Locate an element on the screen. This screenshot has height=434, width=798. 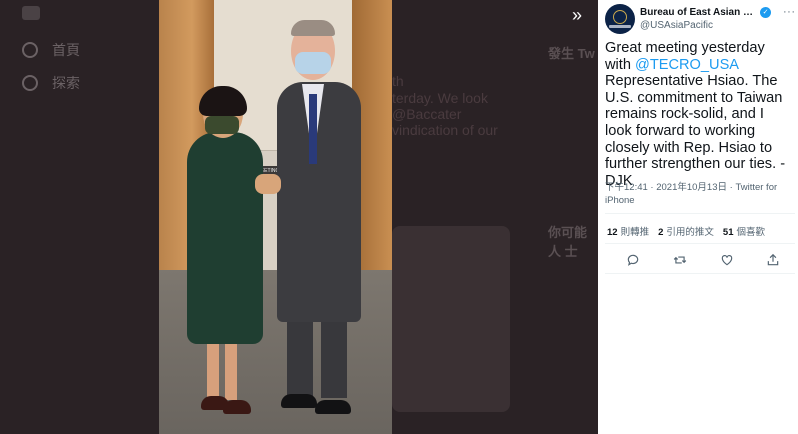
tweet-actions is located at coordinates (700, 260).